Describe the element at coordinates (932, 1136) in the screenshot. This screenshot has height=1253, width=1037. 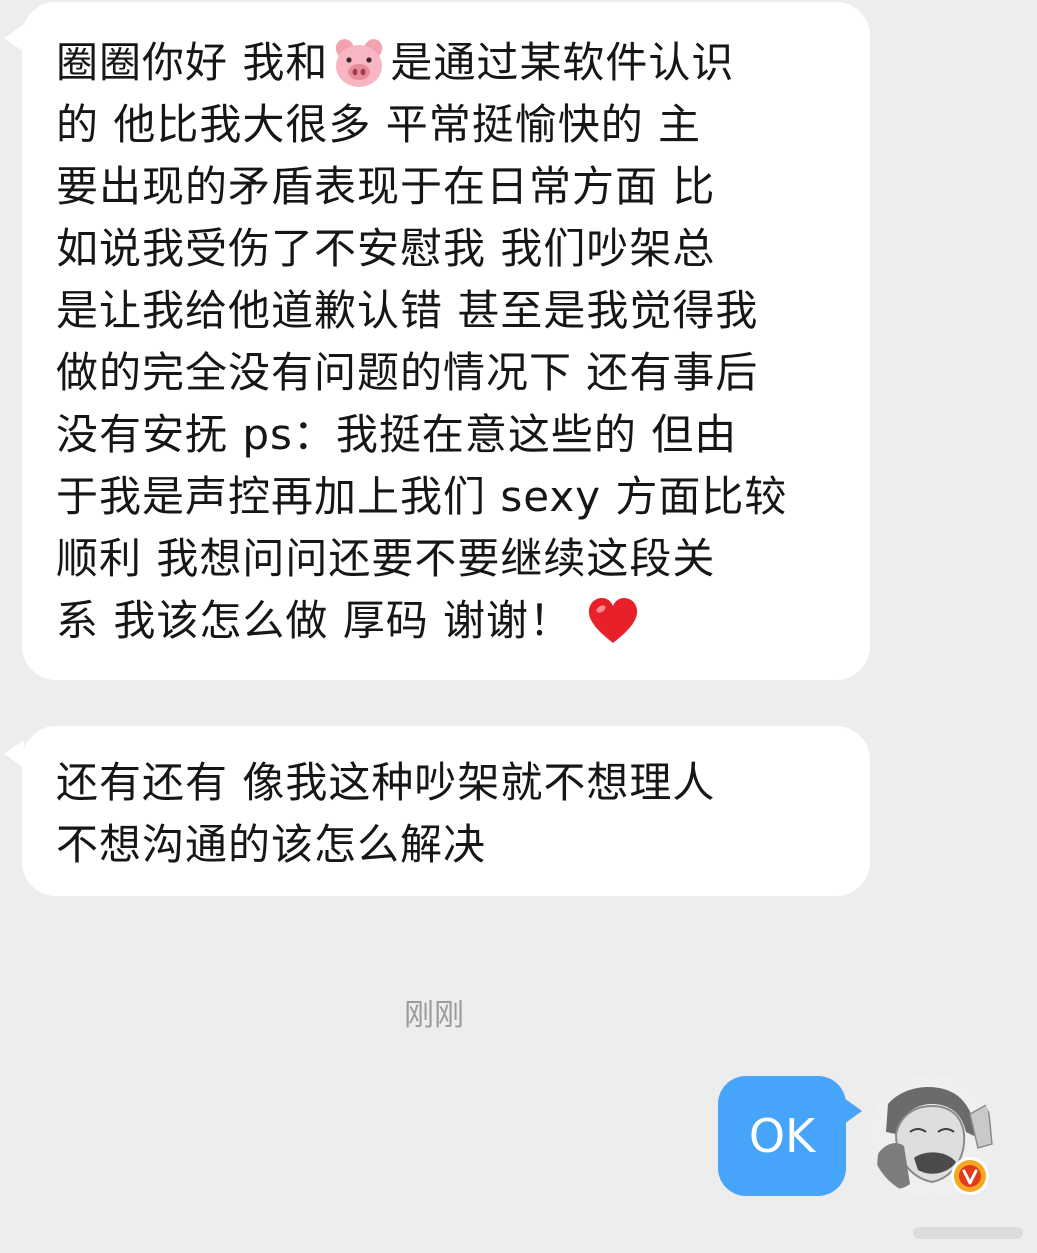
I see `avatar` at that location.